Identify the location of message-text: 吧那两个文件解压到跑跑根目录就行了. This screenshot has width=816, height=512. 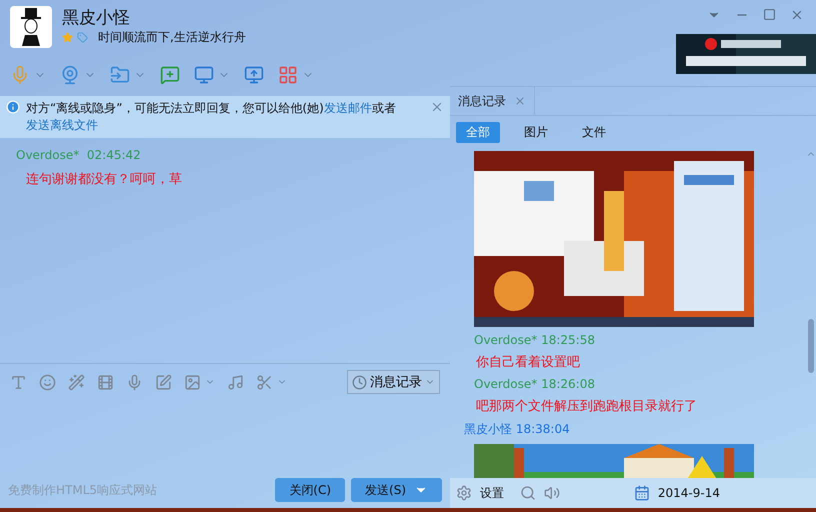
(586, 406).